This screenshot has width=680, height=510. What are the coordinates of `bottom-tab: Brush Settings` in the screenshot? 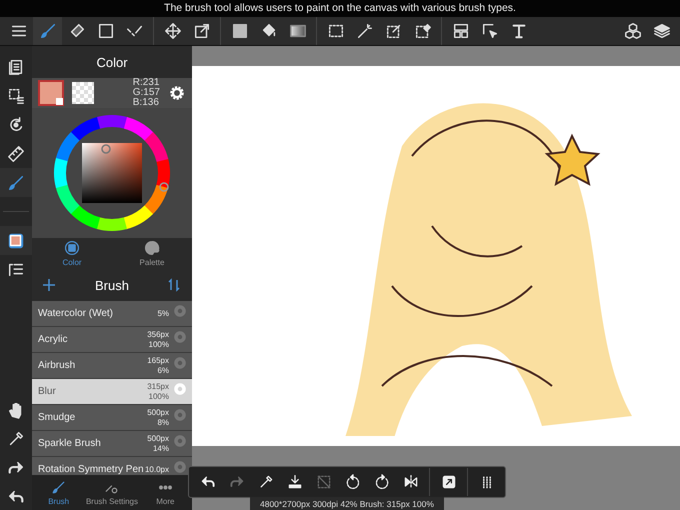 It's located at (112, 492).